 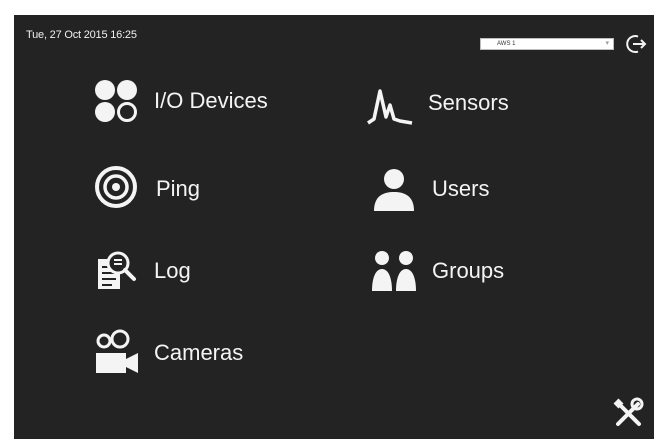 I want to click on logout-icon, so click(x=636, y=44).